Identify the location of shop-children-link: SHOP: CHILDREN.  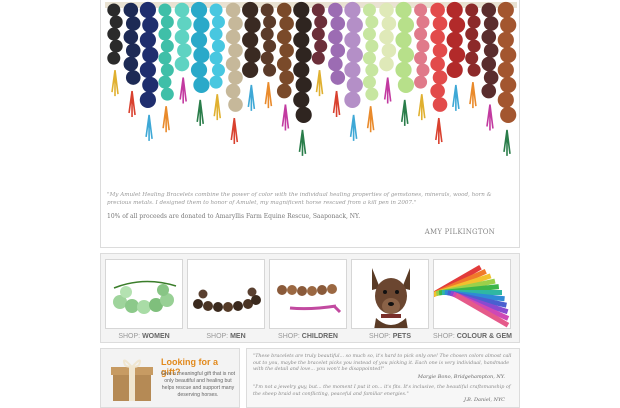
(308, 336).